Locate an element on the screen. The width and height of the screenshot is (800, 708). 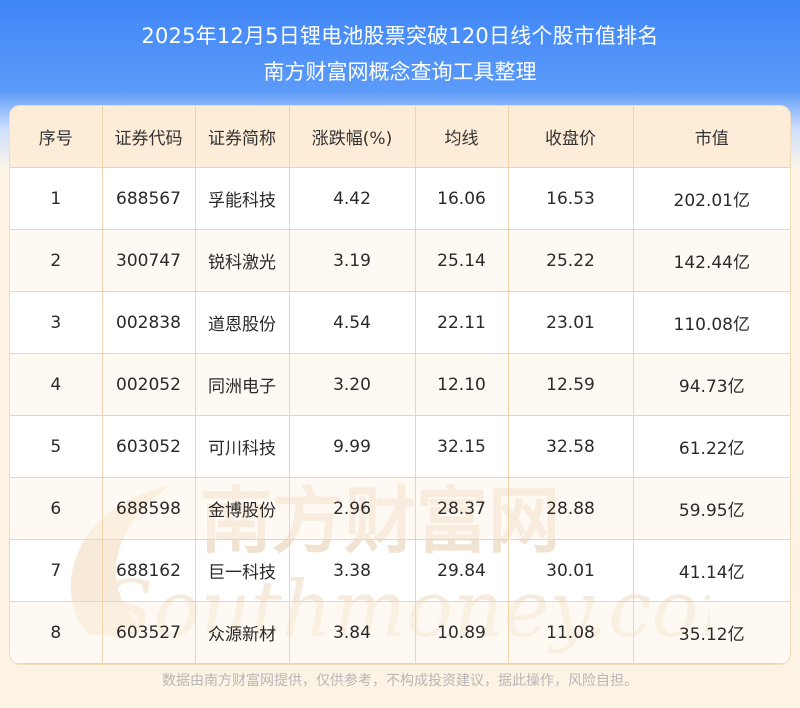
cell-code: 002838 is located at coordinates (149, 322).